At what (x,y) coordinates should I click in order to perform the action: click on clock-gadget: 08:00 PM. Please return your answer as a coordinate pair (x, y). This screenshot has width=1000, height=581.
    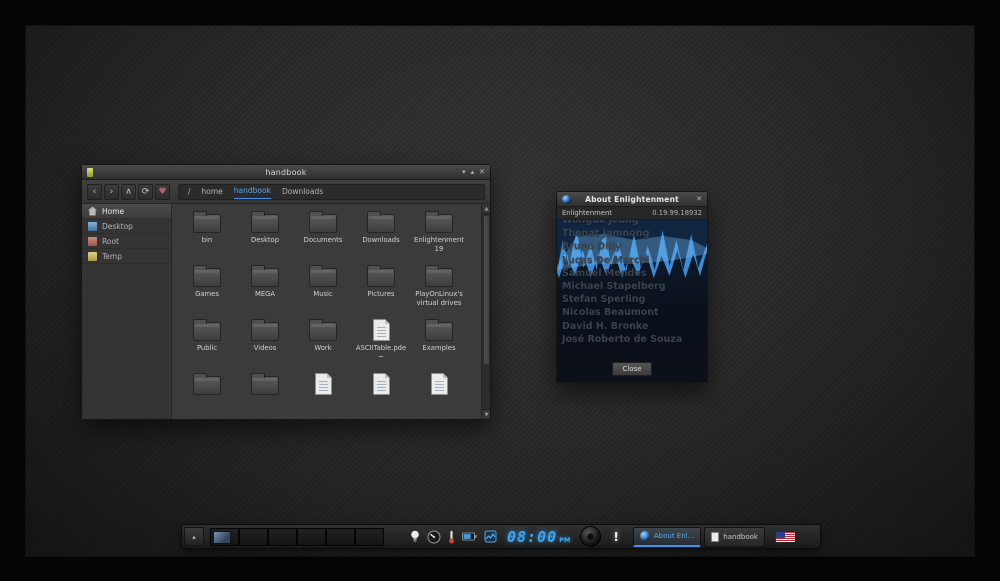
    Looking at the image, I should click on (538, 537).